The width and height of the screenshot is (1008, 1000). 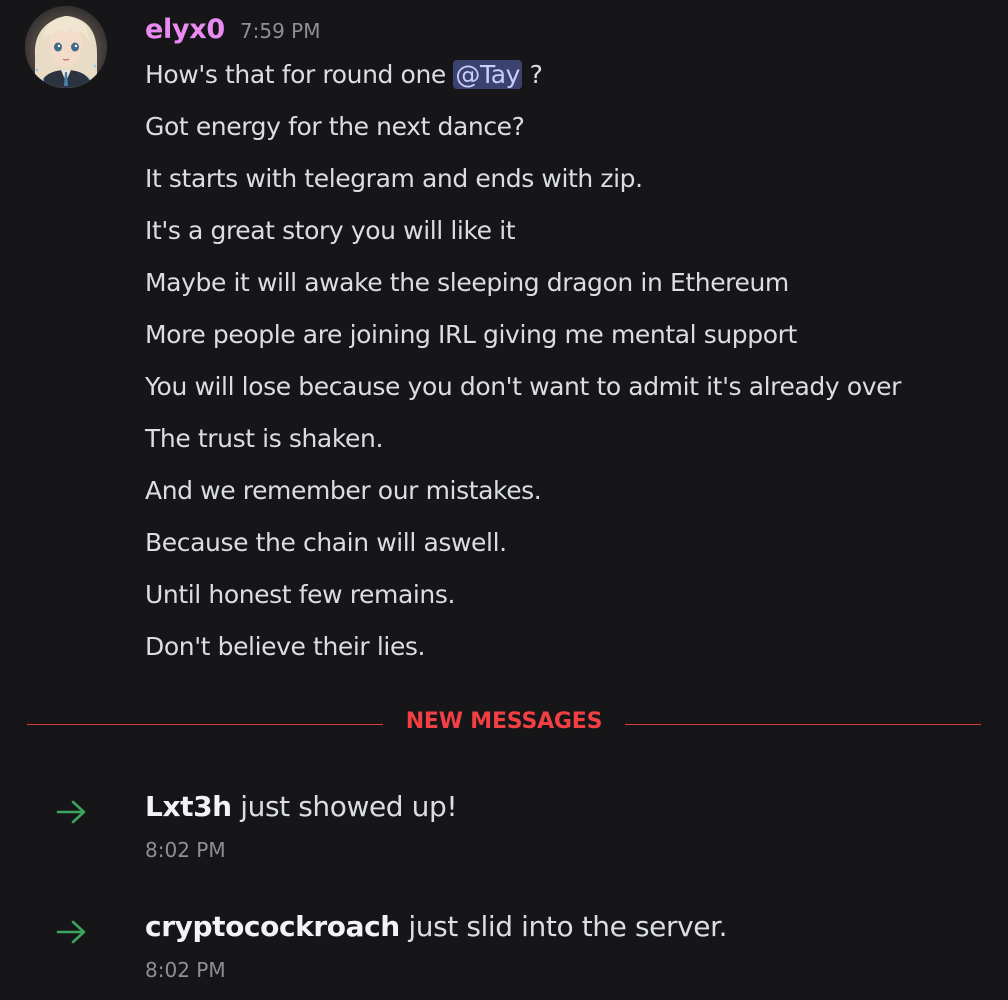 I want to click on message-line: The trust is shaken., so click(x=264, y=438).